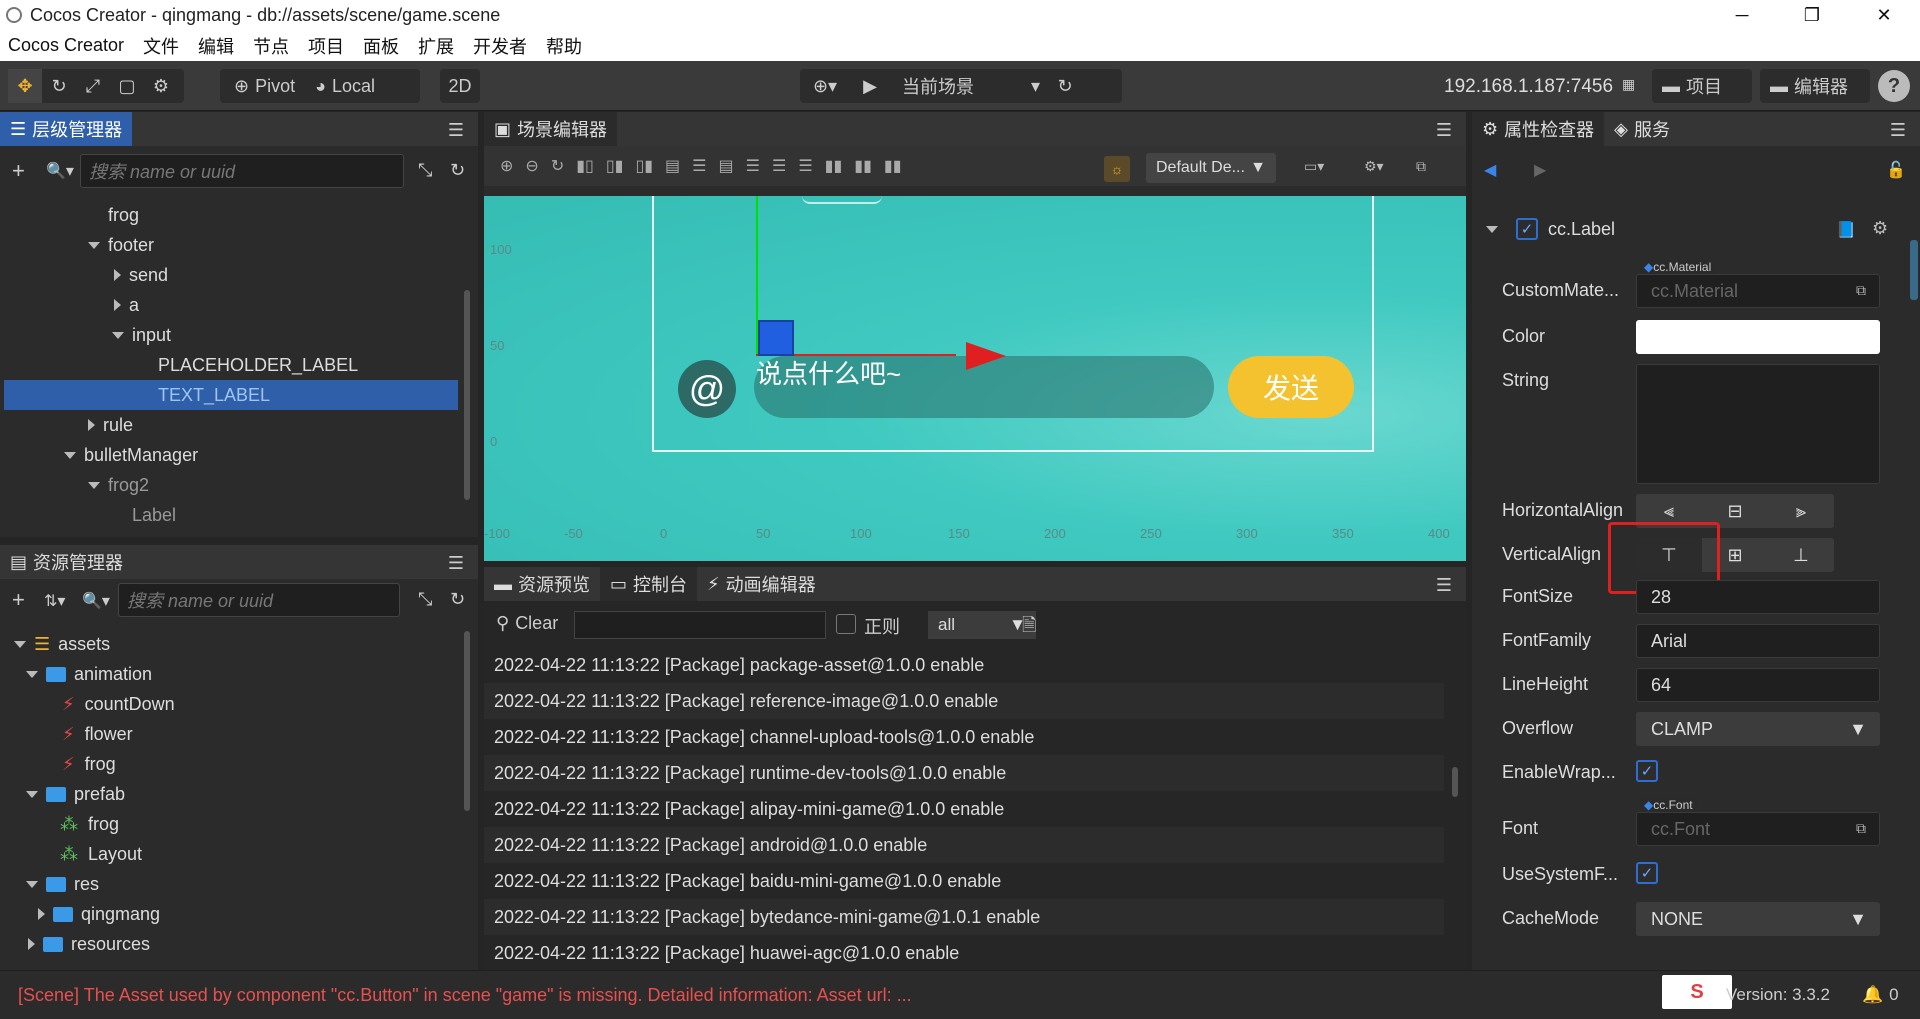 Image resolution: width=1920 pixels, height=1019 pixels. I want to click on add-asset-icon: +, so click(18, 600).